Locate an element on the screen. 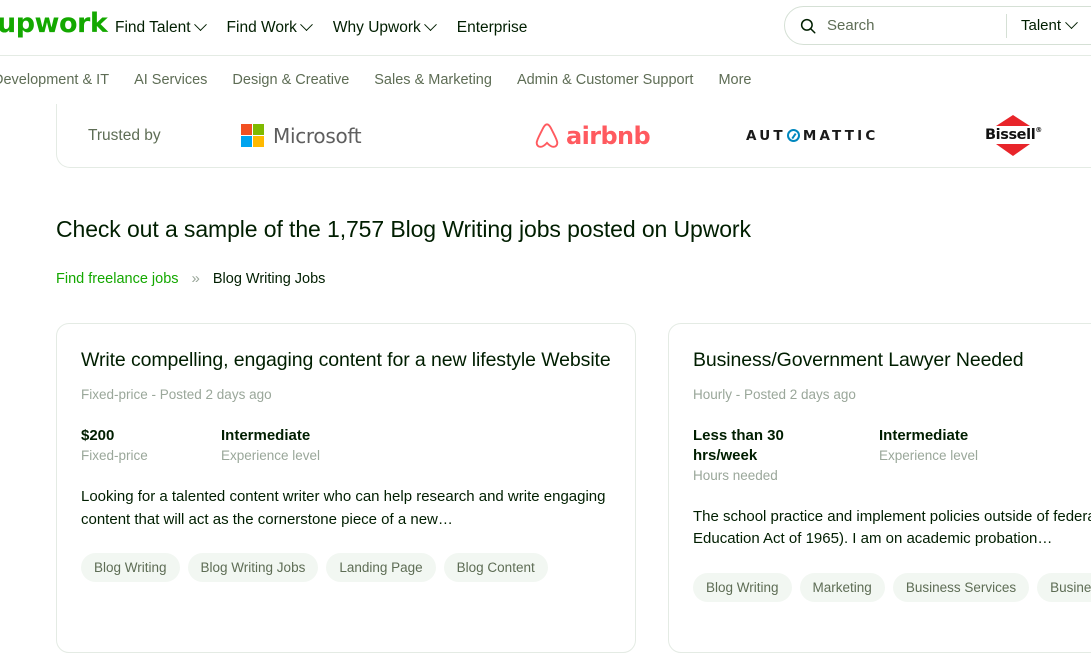 This screenshot has width=1091, height=653. job-title: Business/Government Lawyer Needed is located at coordinates (892, 360).